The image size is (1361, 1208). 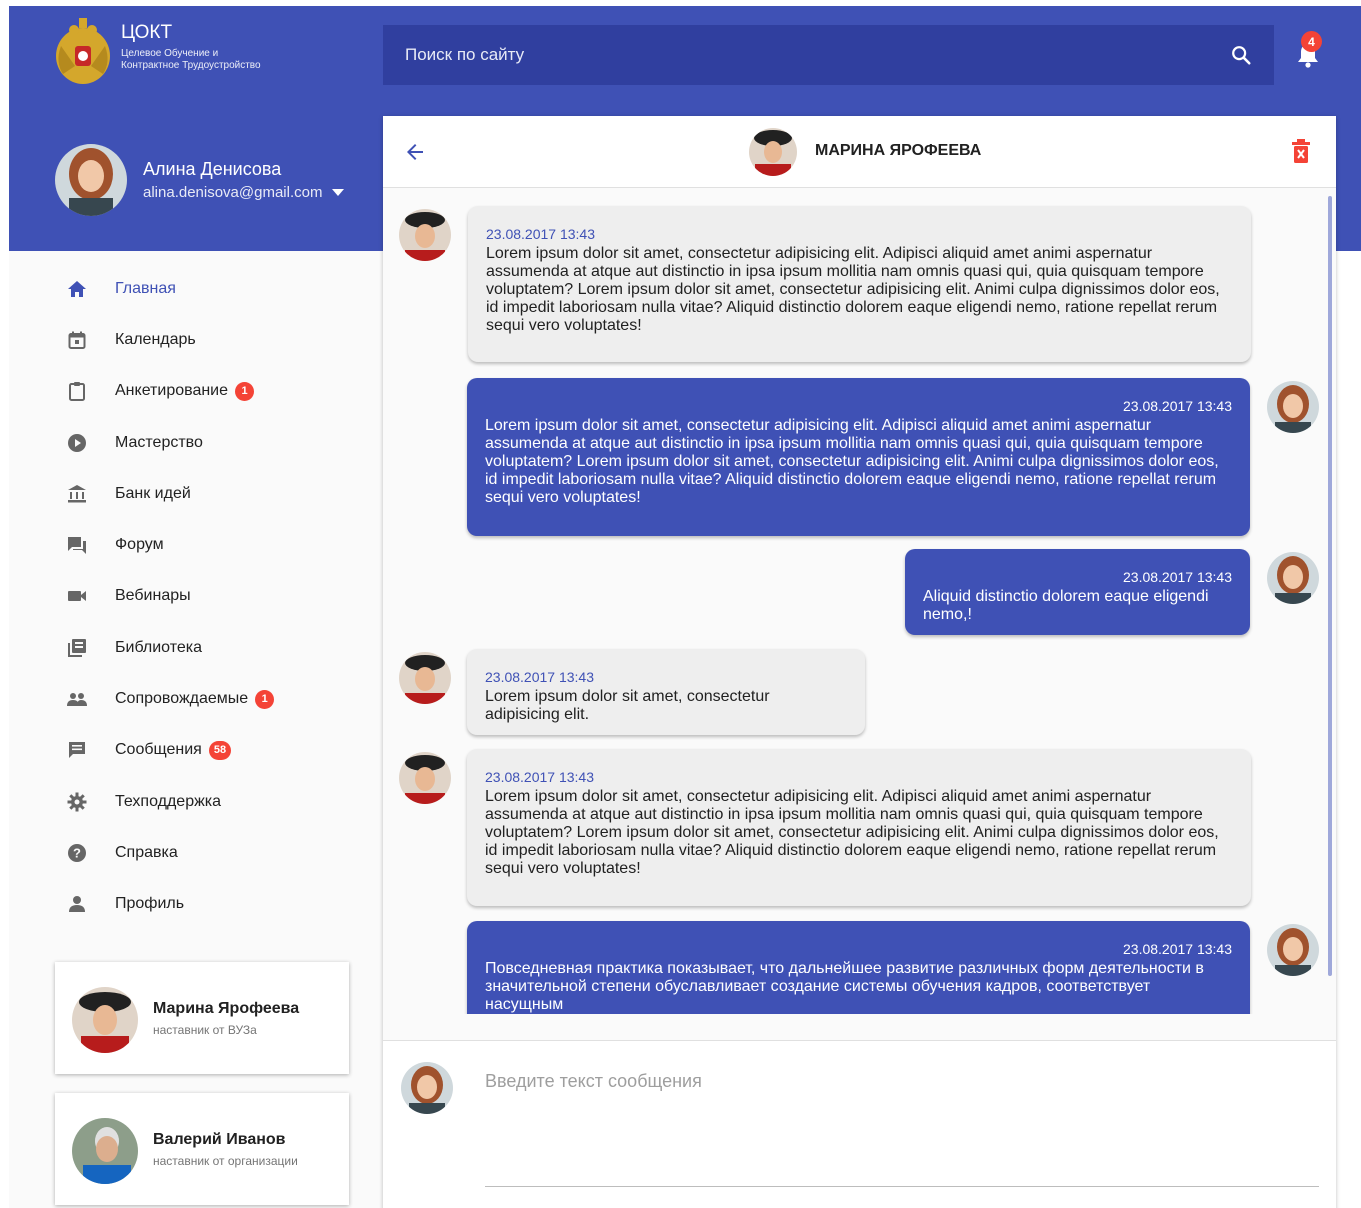 I want to click on nav-item-webinars: Вебинары, so click(x=196, y=596).